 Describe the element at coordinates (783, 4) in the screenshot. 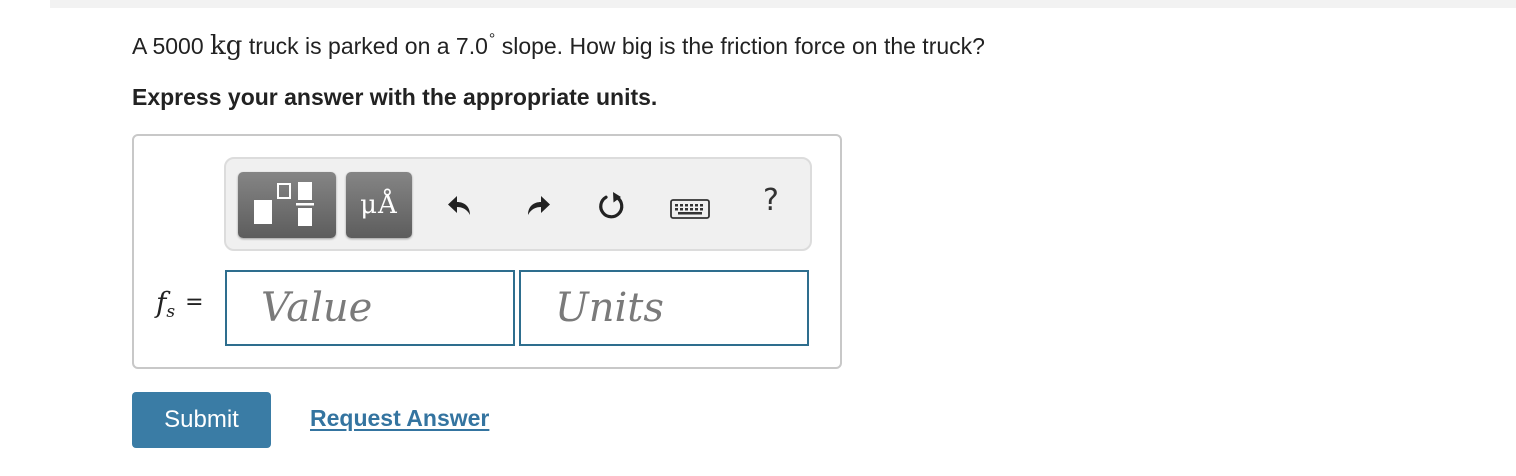

I see `top-divider-bar` at that location.